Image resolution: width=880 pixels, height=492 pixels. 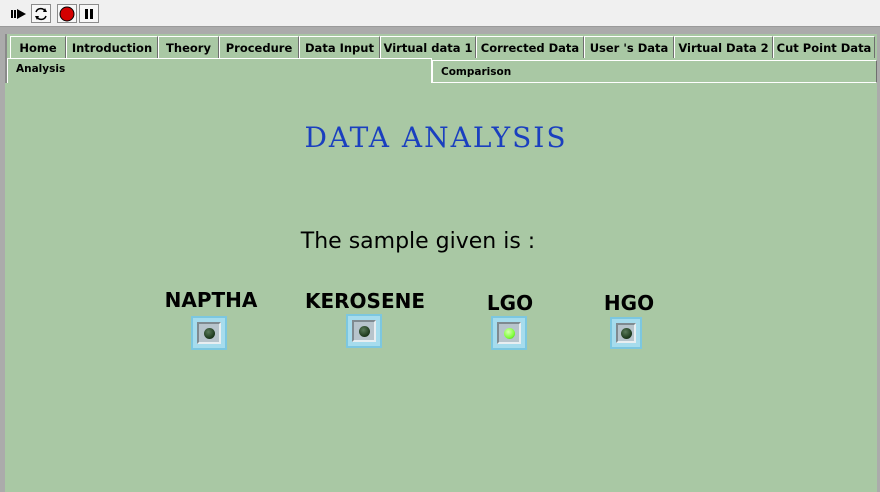 What do you see at coordinates (530, 47) in the screenshot?
I see `tab-corrected-data: Corrected Data` at bounding box center [530, 47].